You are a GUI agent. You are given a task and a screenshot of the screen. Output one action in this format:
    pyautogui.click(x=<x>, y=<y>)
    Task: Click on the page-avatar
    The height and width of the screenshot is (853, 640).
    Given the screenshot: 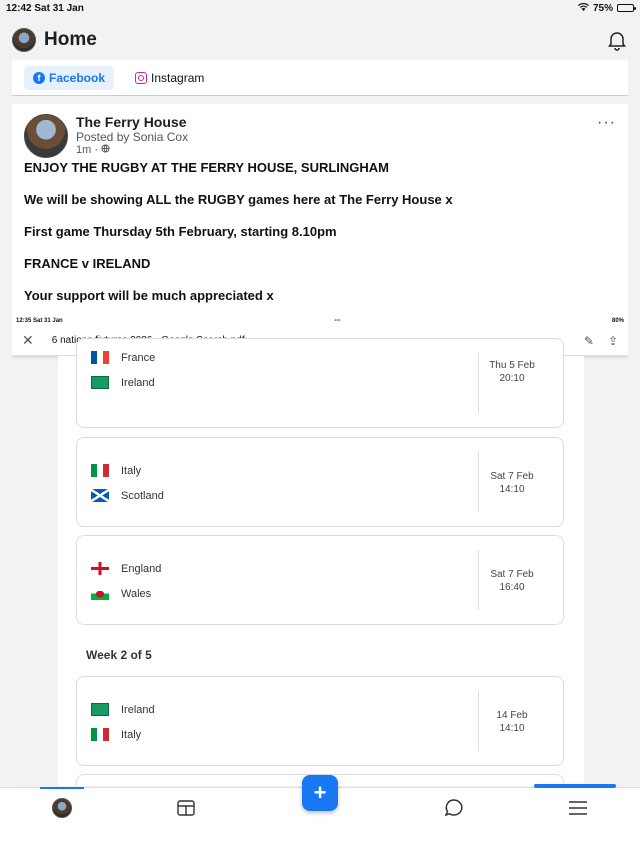 What is the action you would take?
    pyautogui.click(x=46, y=136)
    